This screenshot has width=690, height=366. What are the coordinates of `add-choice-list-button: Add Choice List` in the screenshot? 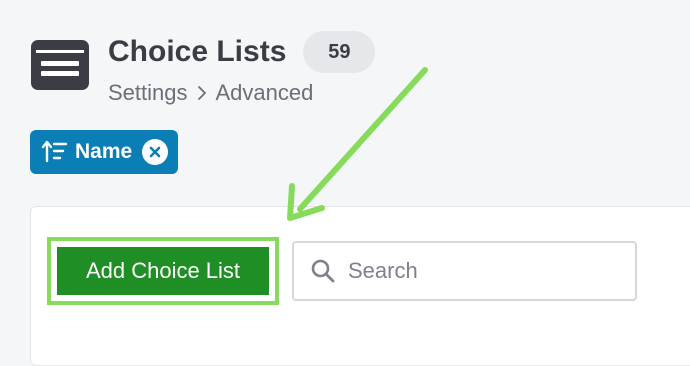 It's located at (163, 271).